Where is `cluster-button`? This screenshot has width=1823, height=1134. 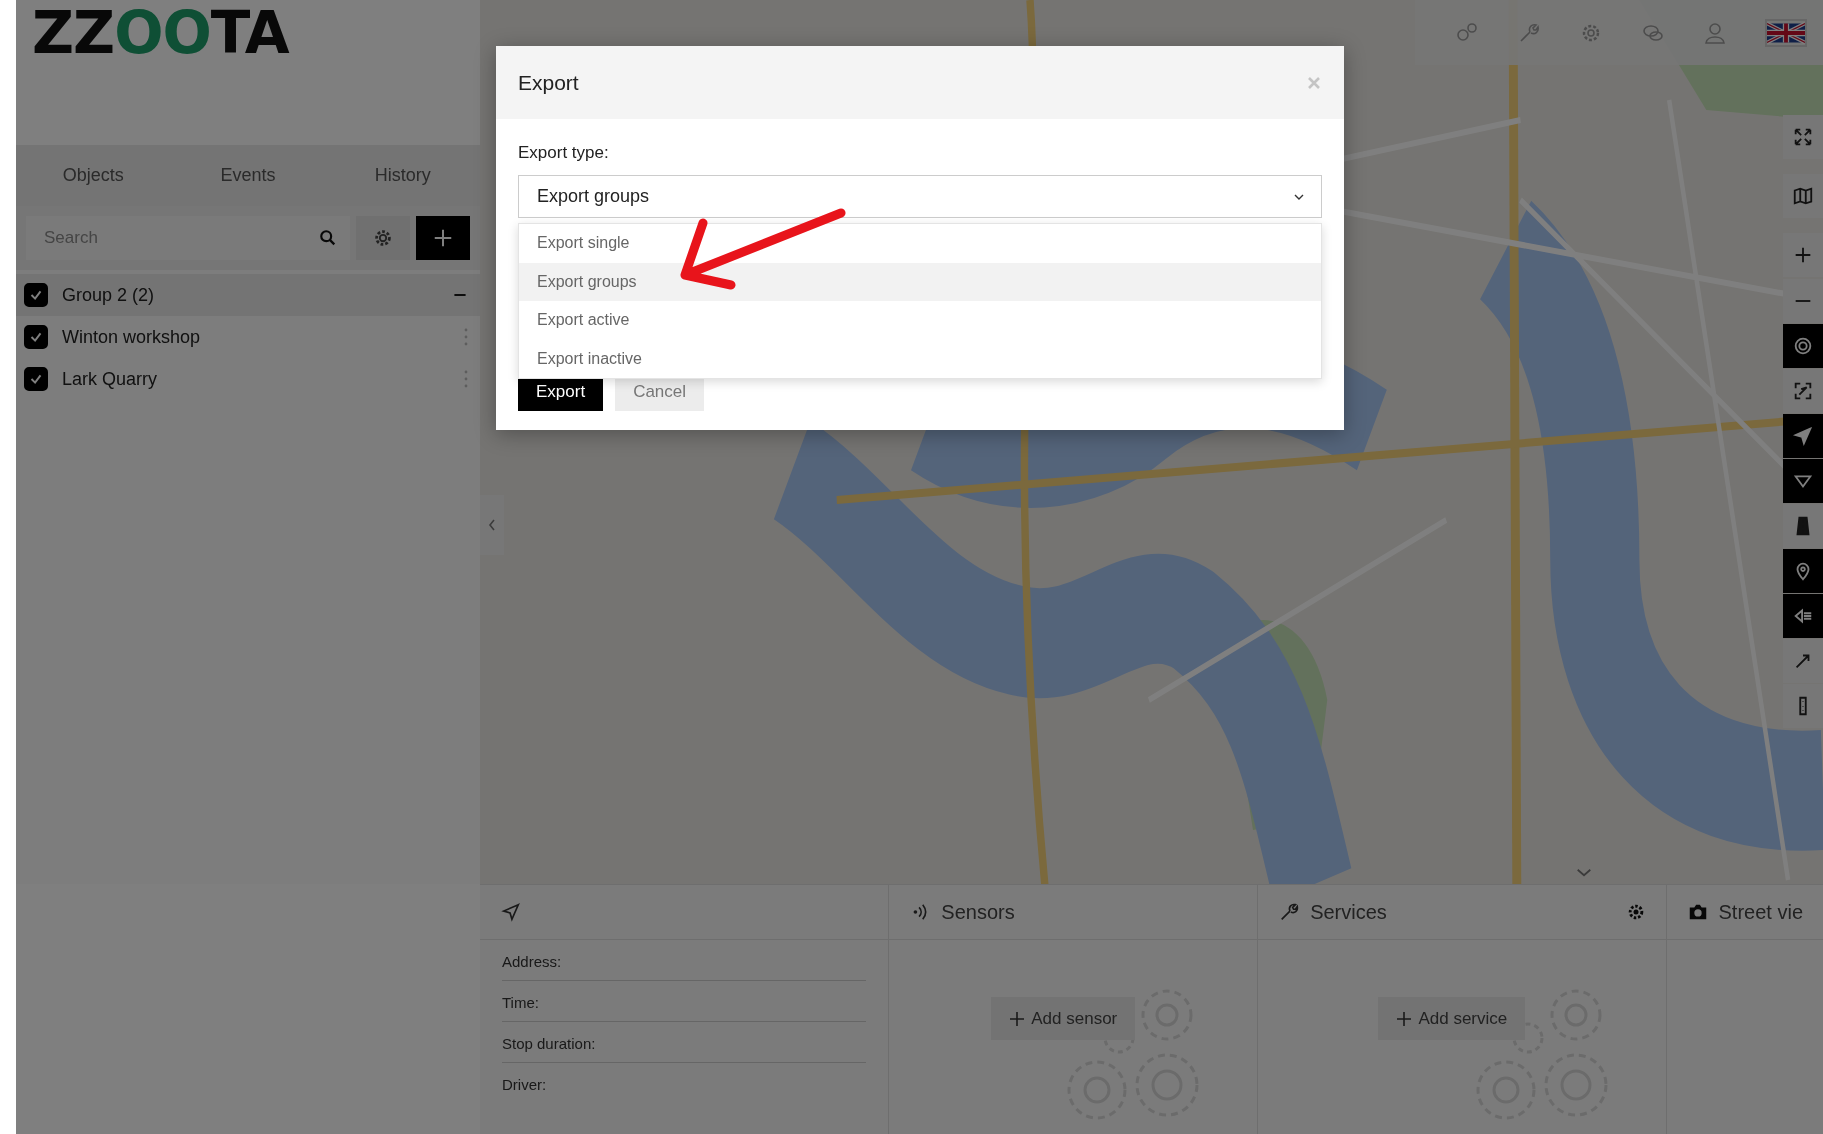
cluster-button is located at coordinates (1803, 346).